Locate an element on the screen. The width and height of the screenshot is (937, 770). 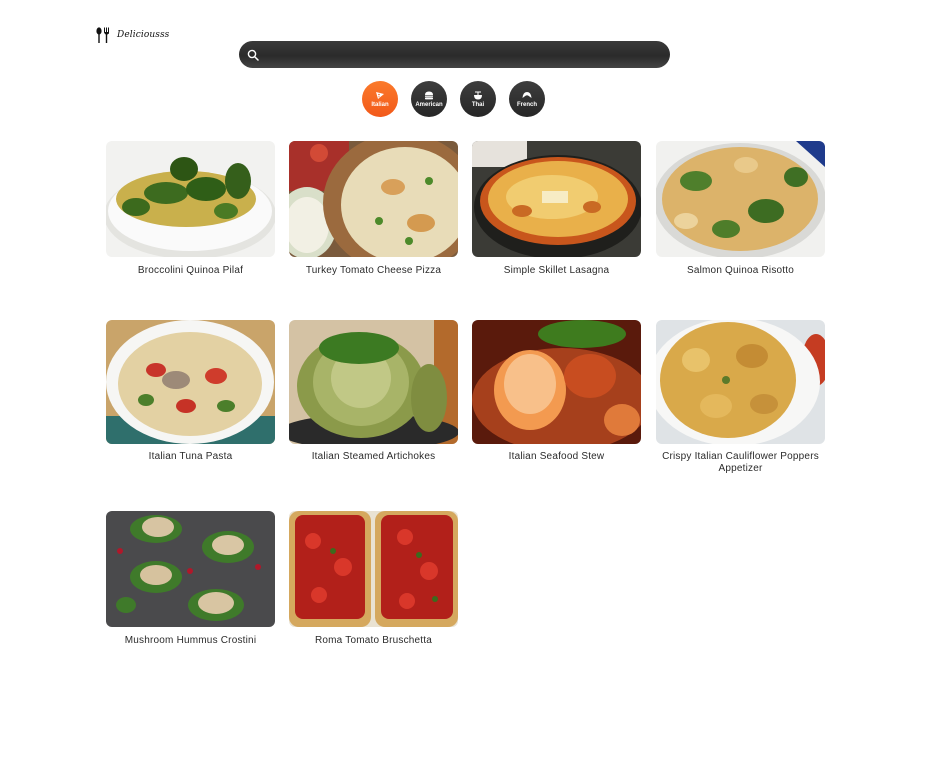
search-input is located at coordinates (464, 54).